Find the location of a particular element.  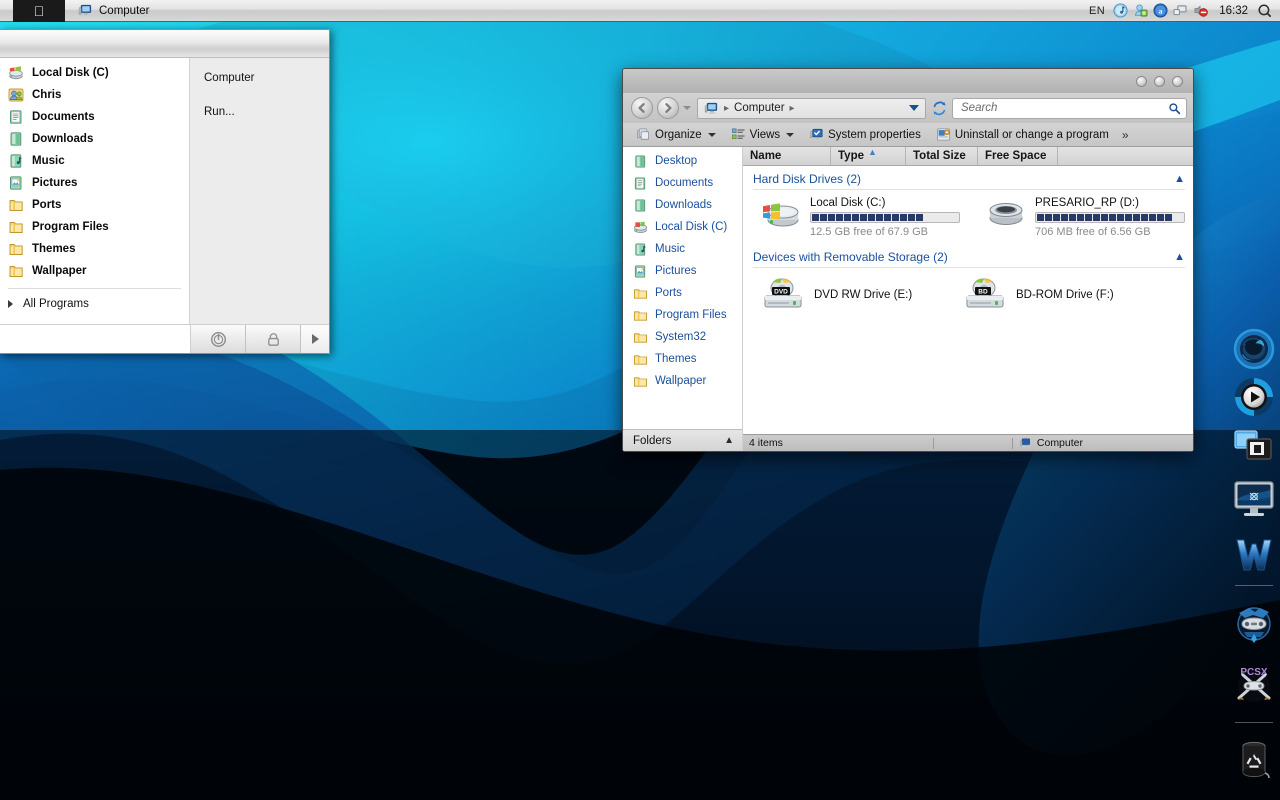

sidebar-label: Music is located at coordinates (670, 249).